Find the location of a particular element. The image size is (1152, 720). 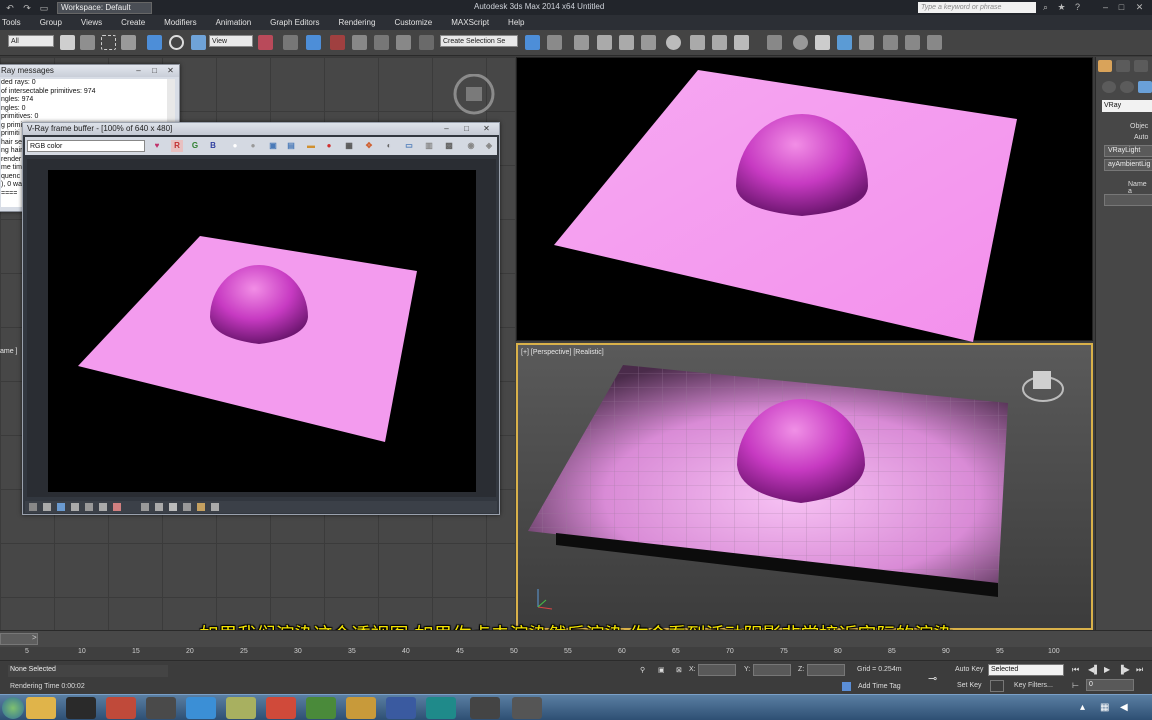

history-icon: ◈ is located at coordinates (489, 146).